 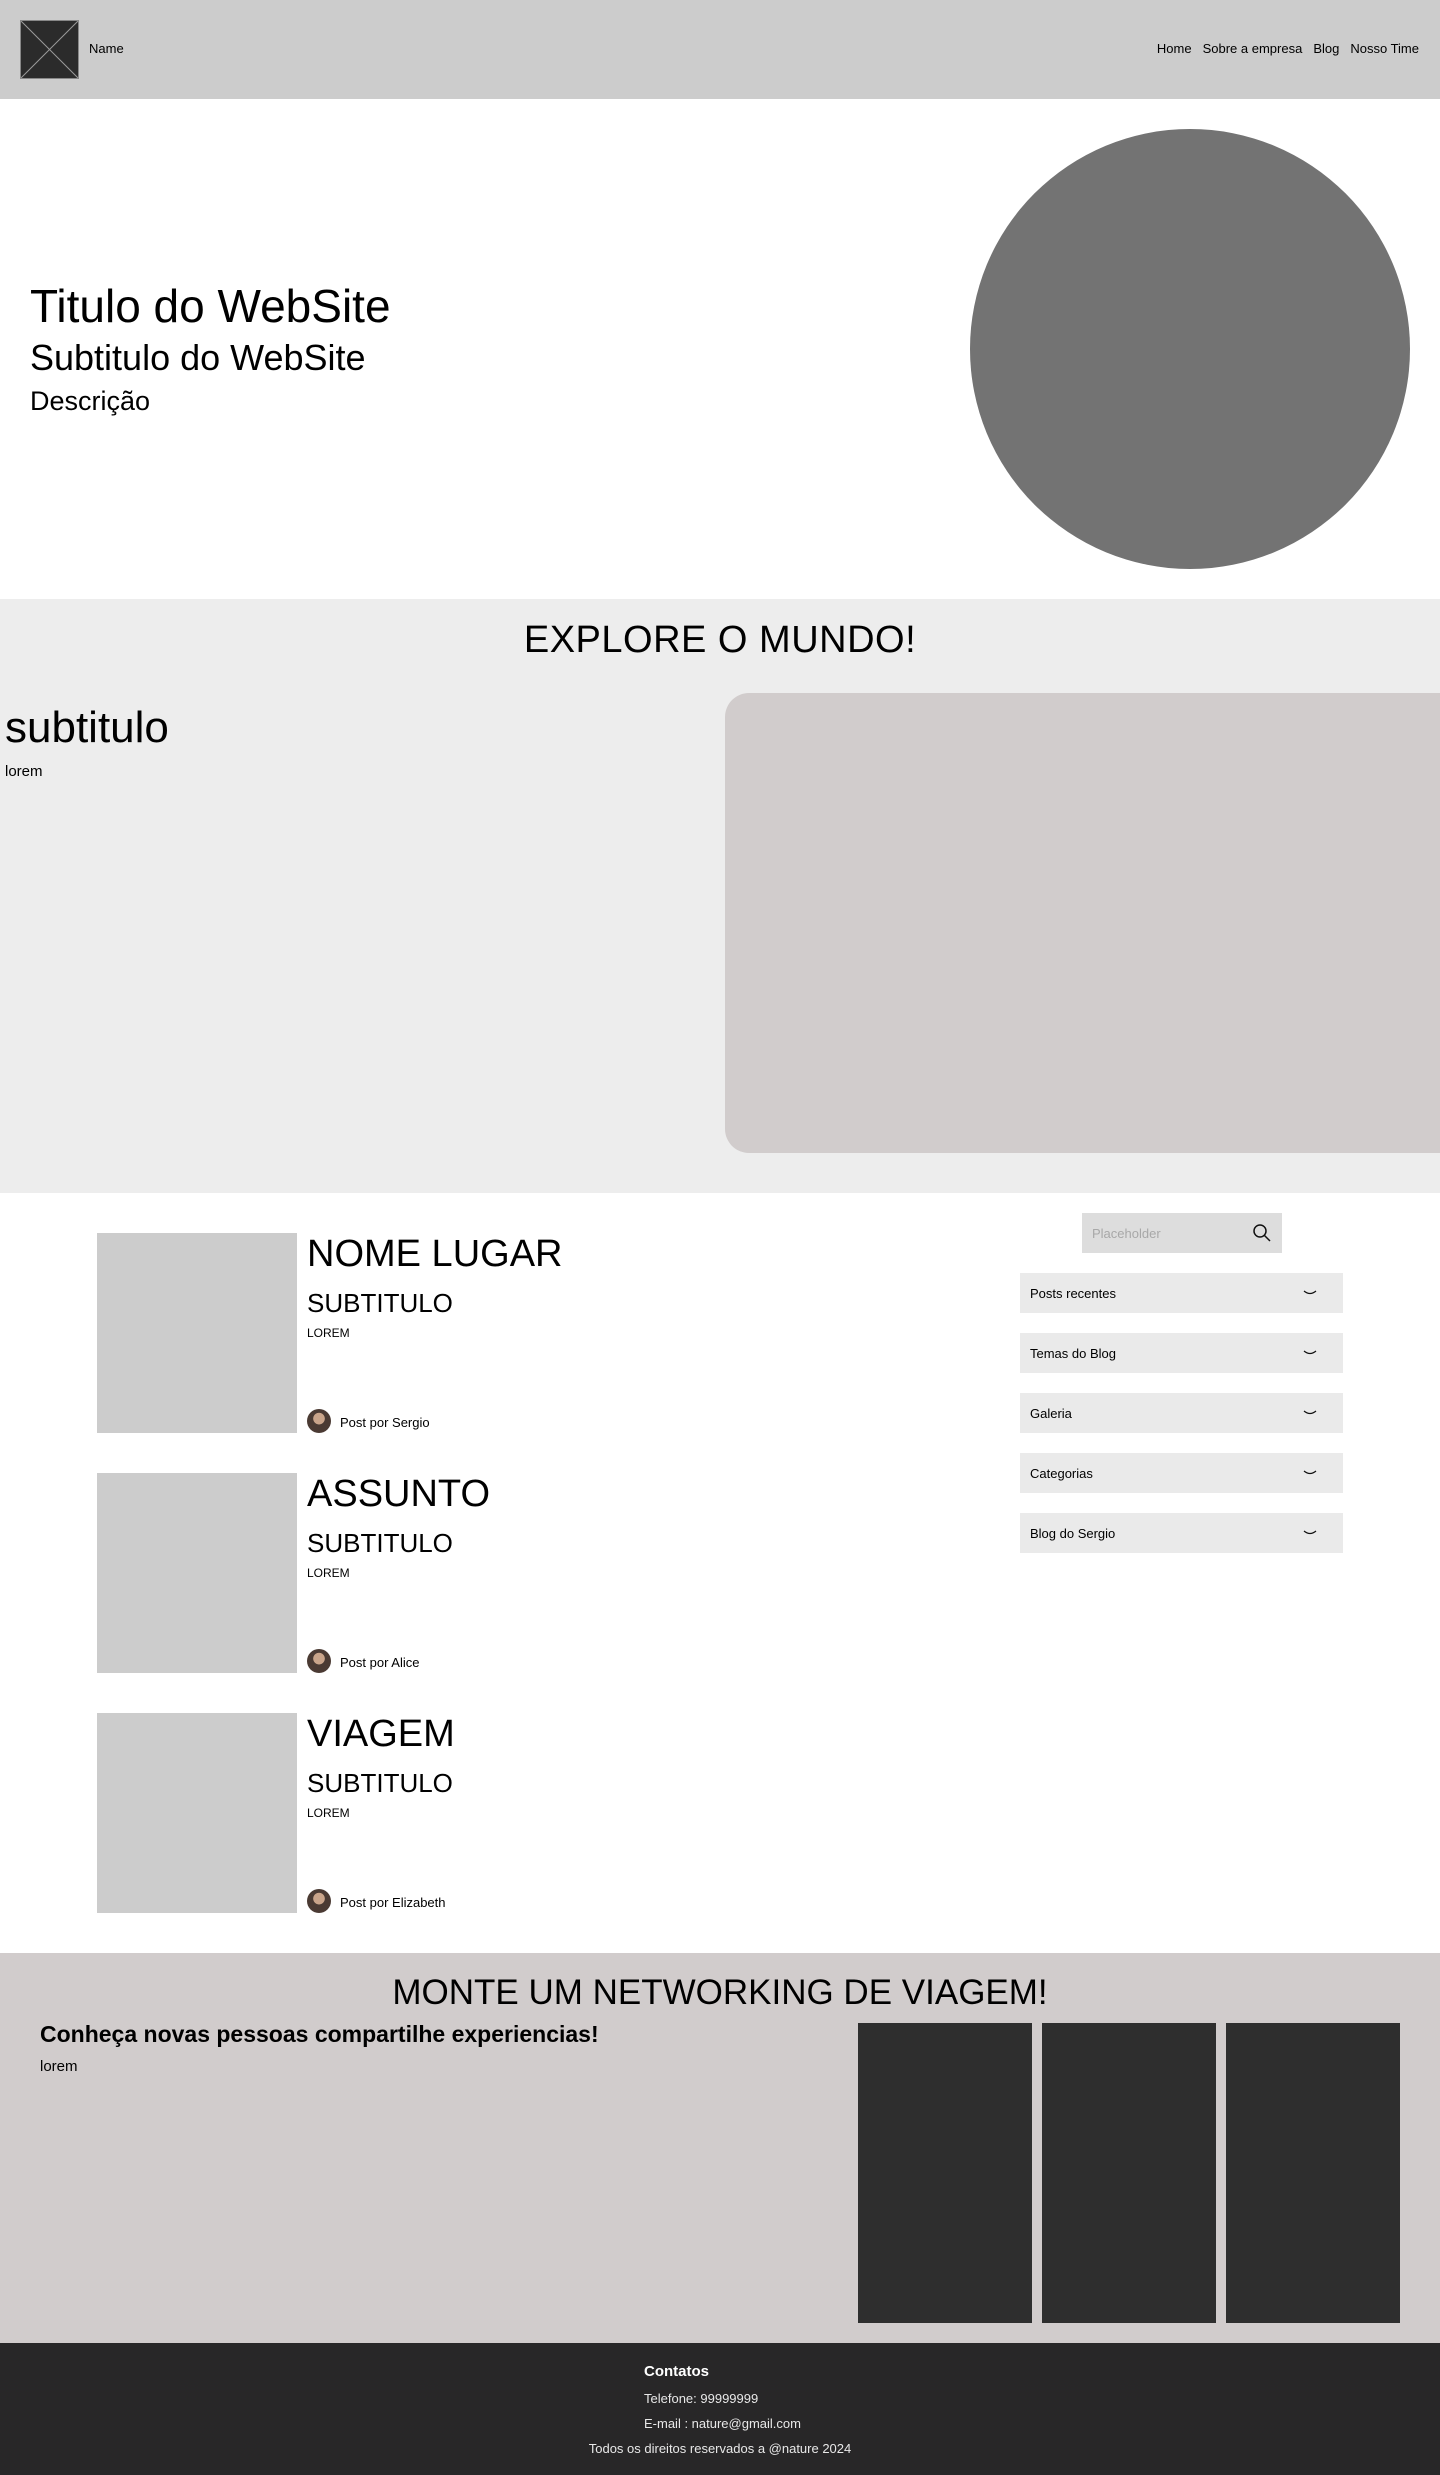 What do you see at coordinates (106, 48) in the screenshot?
I see `brand-name: Name` at bounding box center [106, 48].